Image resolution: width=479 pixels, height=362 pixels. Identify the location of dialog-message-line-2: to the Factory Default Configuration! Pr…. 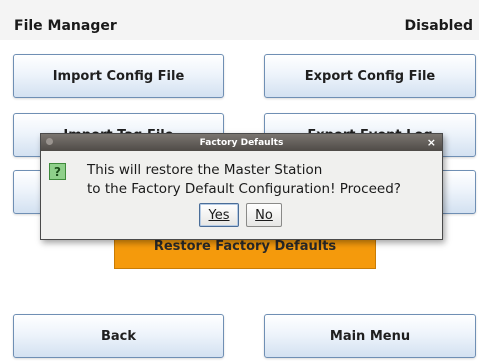
(244, 189).